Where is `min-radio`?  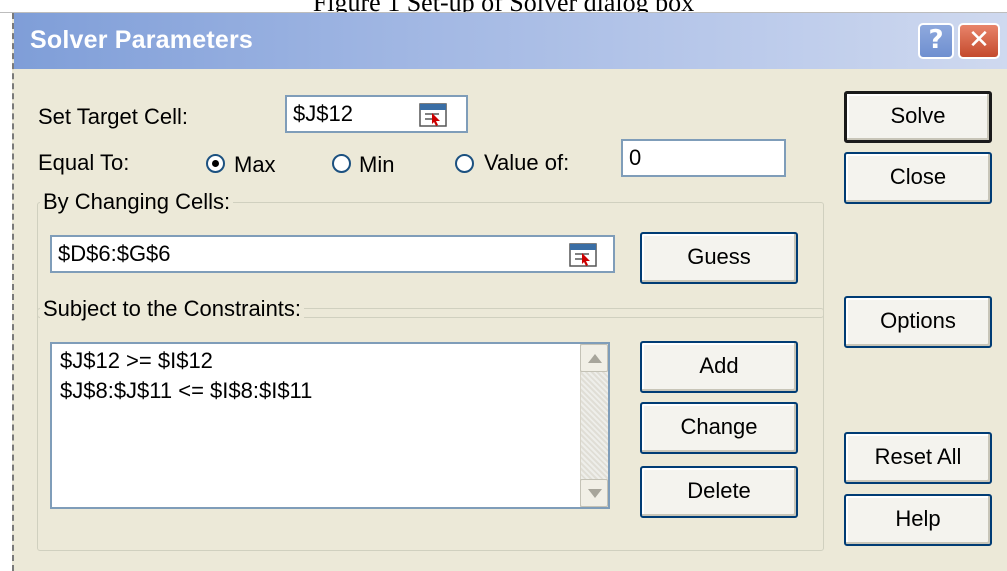
min-radio is located at coordinates (341, 163).